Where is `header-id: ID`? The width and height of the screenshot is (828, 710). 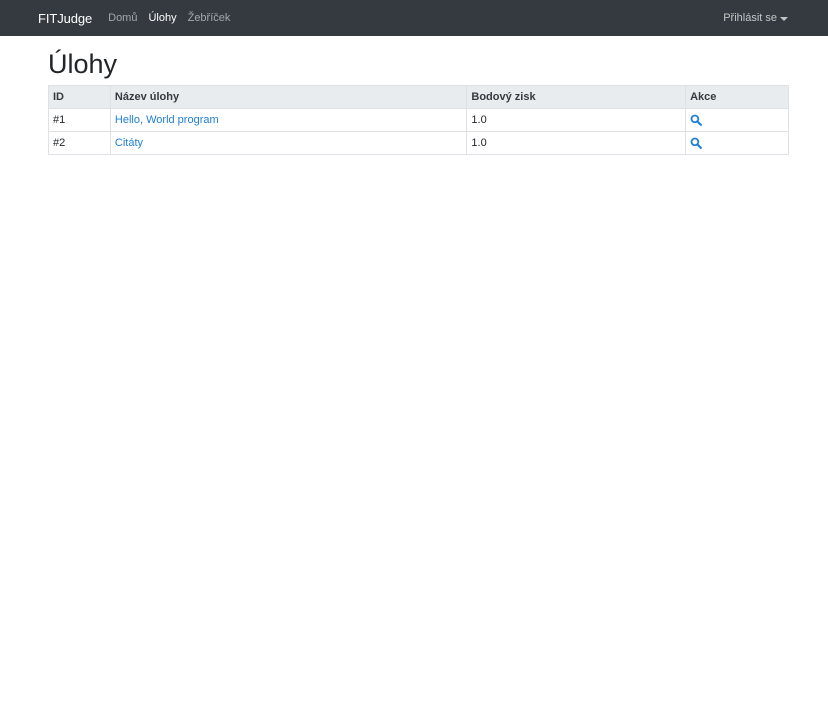
header-id: ID is located at coordinates (79, 97).